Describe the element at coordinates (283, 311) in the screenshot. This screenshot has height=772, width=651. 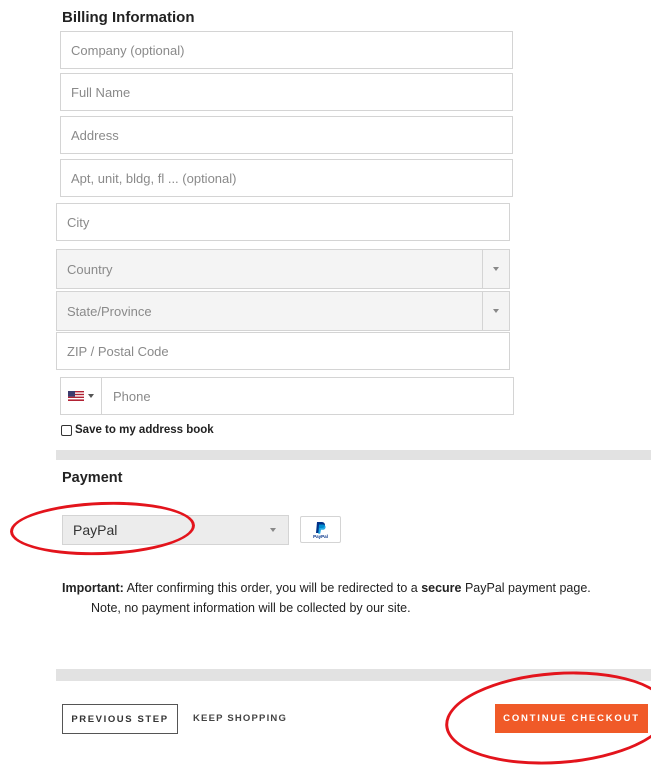
I see `state-select: State/Province` at that location.